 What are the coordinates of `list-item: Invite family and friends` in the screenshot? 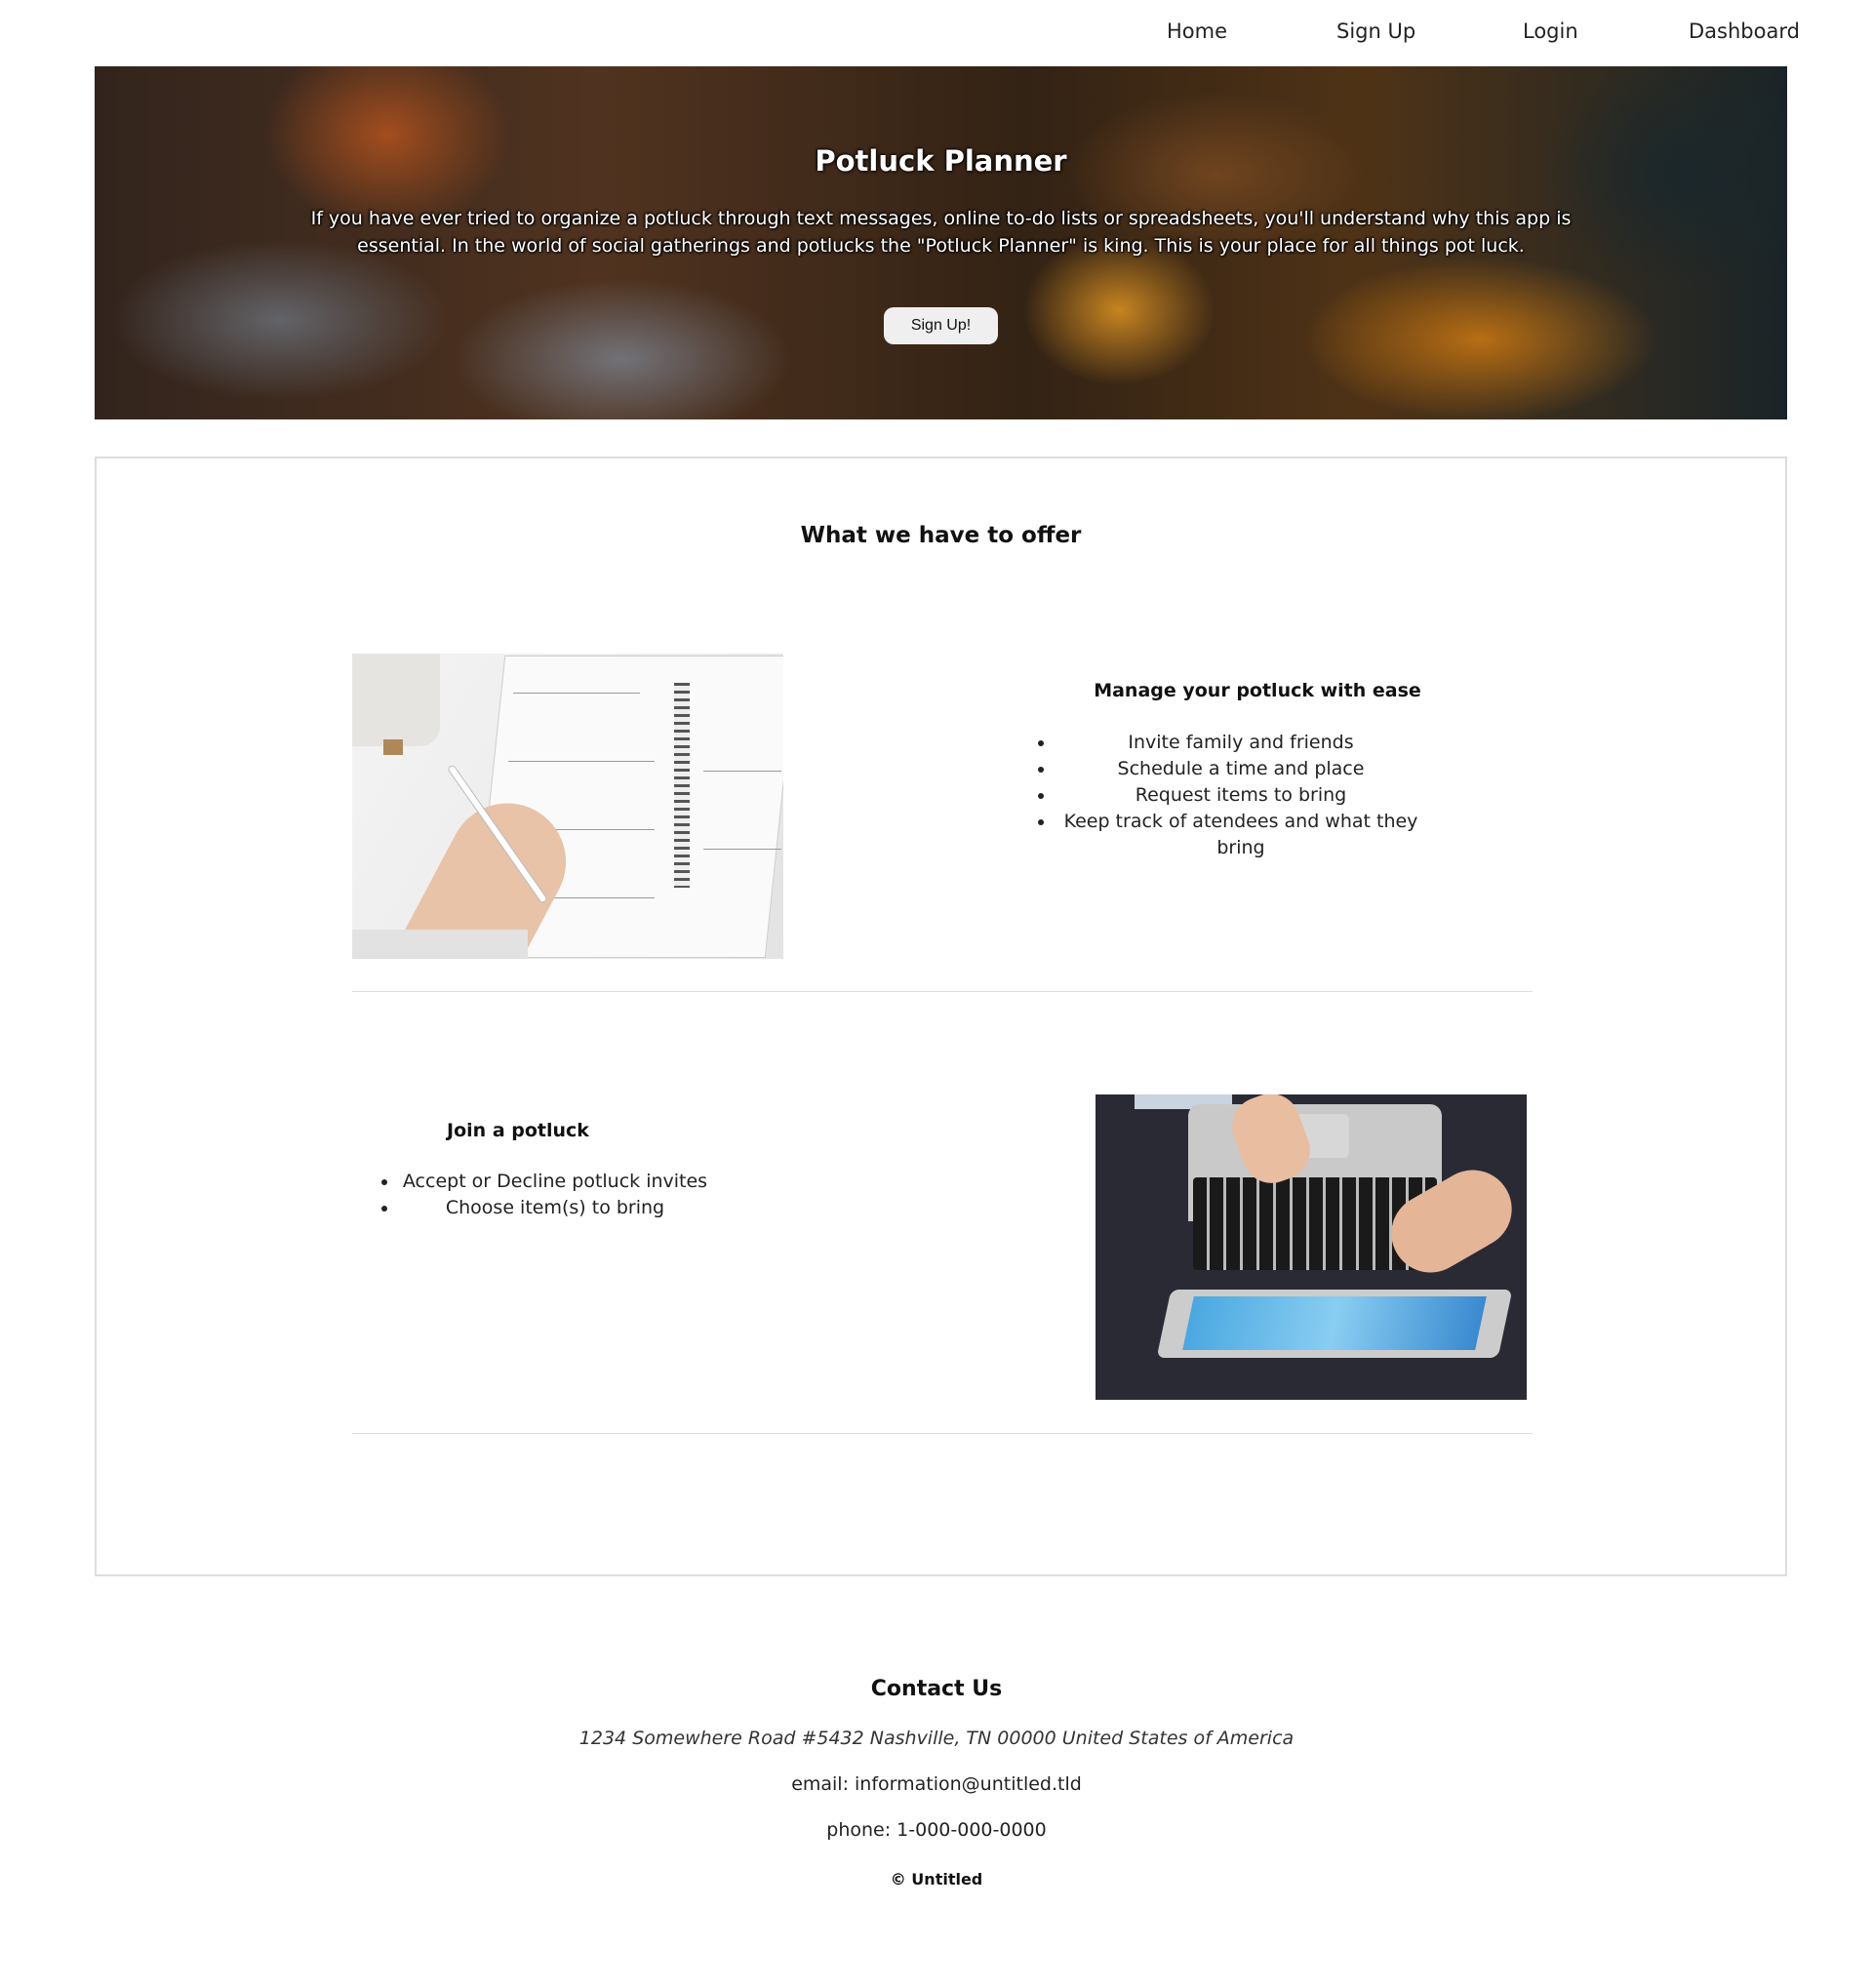 It's located at (1241, 743).